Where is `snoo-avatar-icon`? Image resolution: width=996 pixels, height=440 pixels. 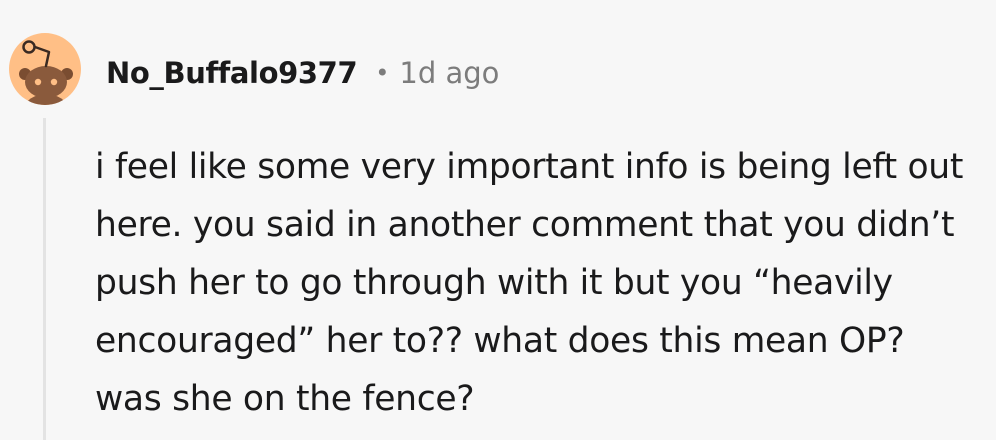 snoo-avatar-icon is located at coordinates (45, 69).